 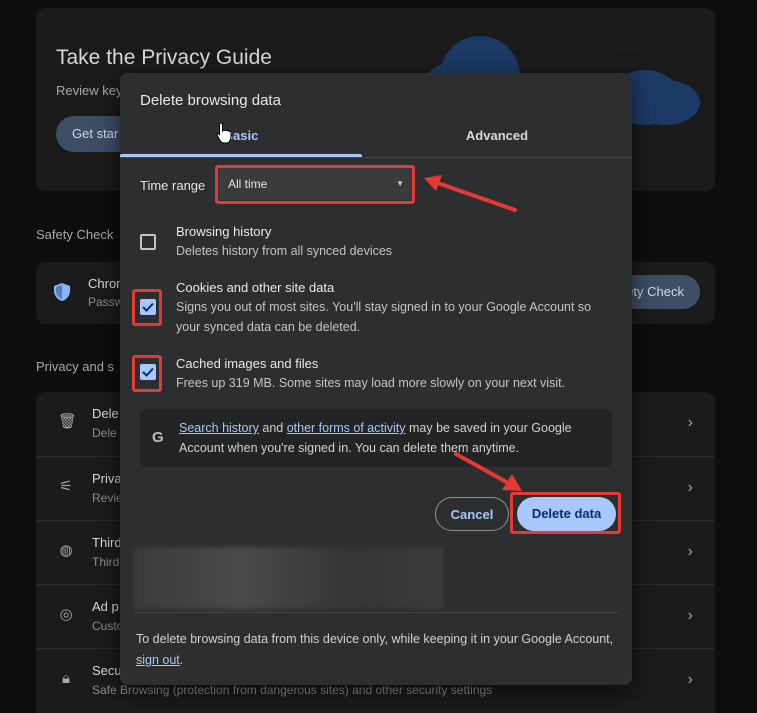 I want to click on time-range-value: All time, so click(x=248, y=184).